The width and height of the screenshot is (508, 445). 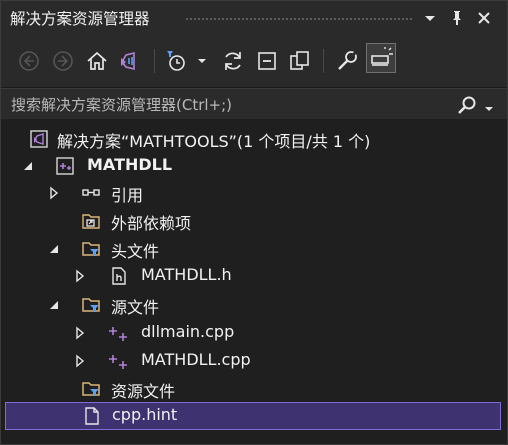 I want to click on title-bar: 解决方案资源管理器, so click(x=254, y=18).